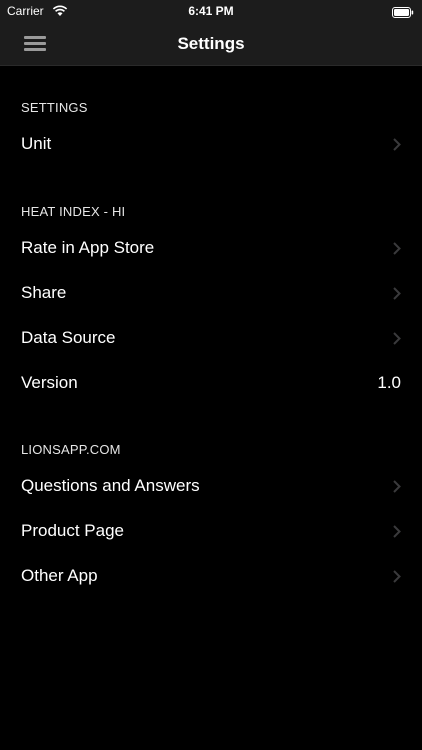 The height and width of the screenshot is (750, 422). Describe the element at coordinates (211, 249) in the screenshot. I see `row-rate-in-app-store: Rate in App Store` at that location.